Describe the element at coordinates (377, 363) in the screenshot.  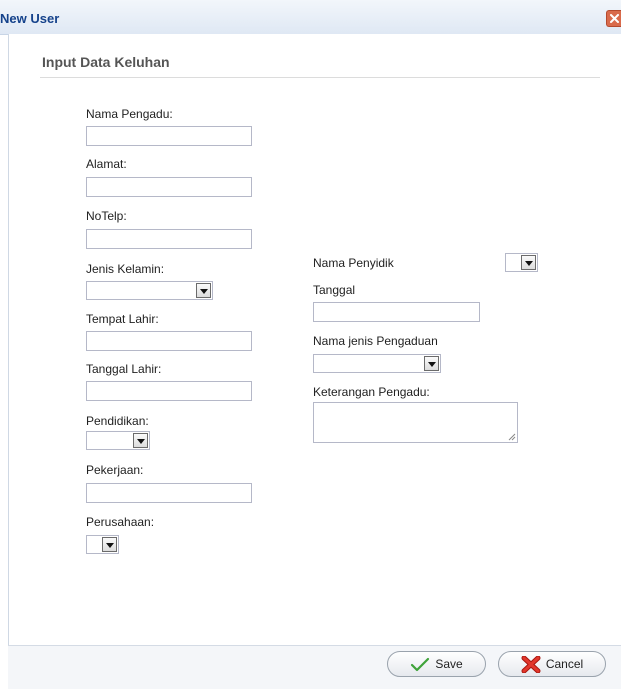
I see `nama-jenis-pengaduan-select` at that location.